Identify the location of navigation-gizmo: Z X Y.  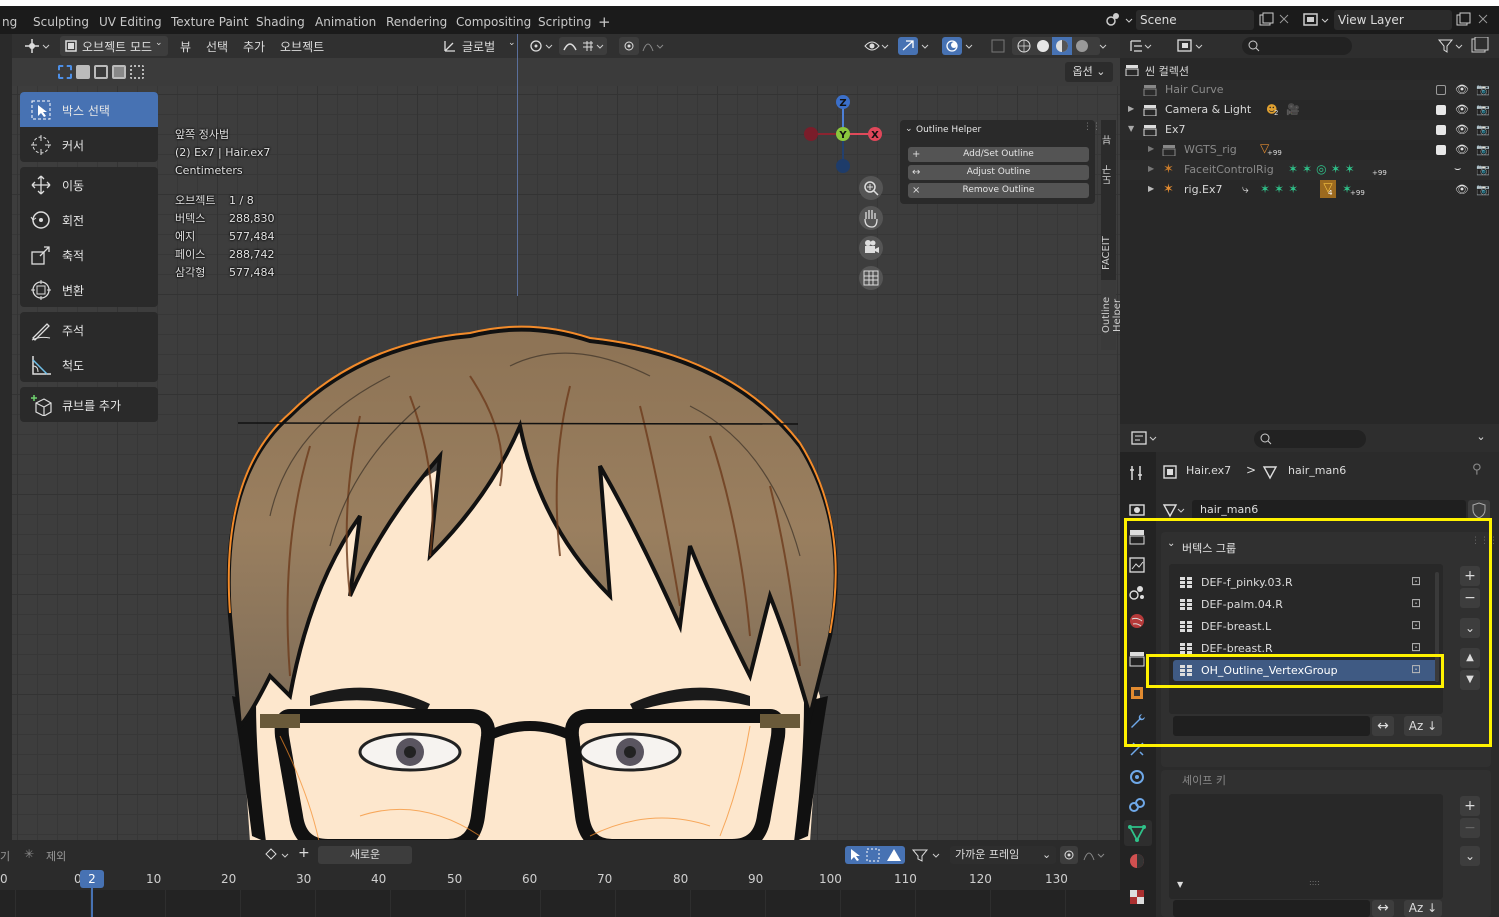
(845, 134).